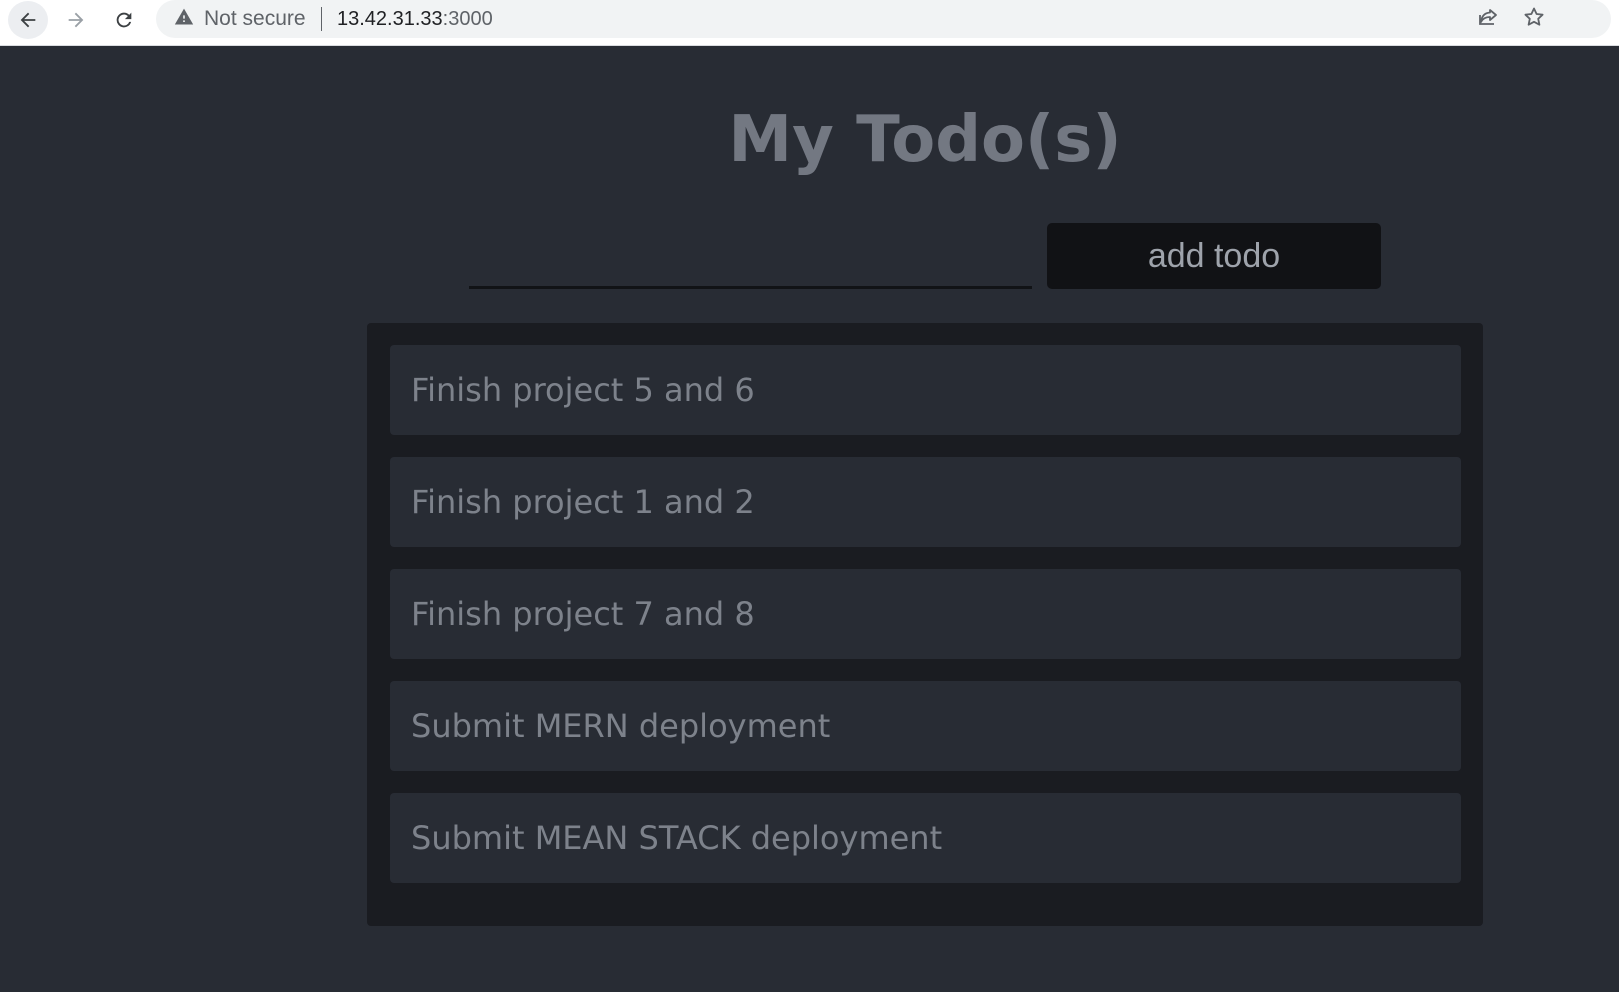 Image resolution: width=1619 pixels, height=992 pixels. Describe the element at coordinates (925, 140) in the screenshot. I see `page-title: My Todo(s)` at that location.